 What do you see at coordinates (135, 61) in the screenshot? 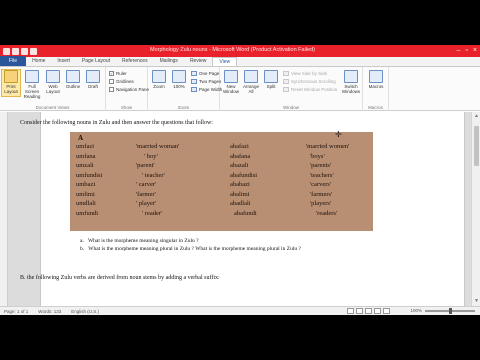
I see `tab-references: References` at bounding box center [135, 61].